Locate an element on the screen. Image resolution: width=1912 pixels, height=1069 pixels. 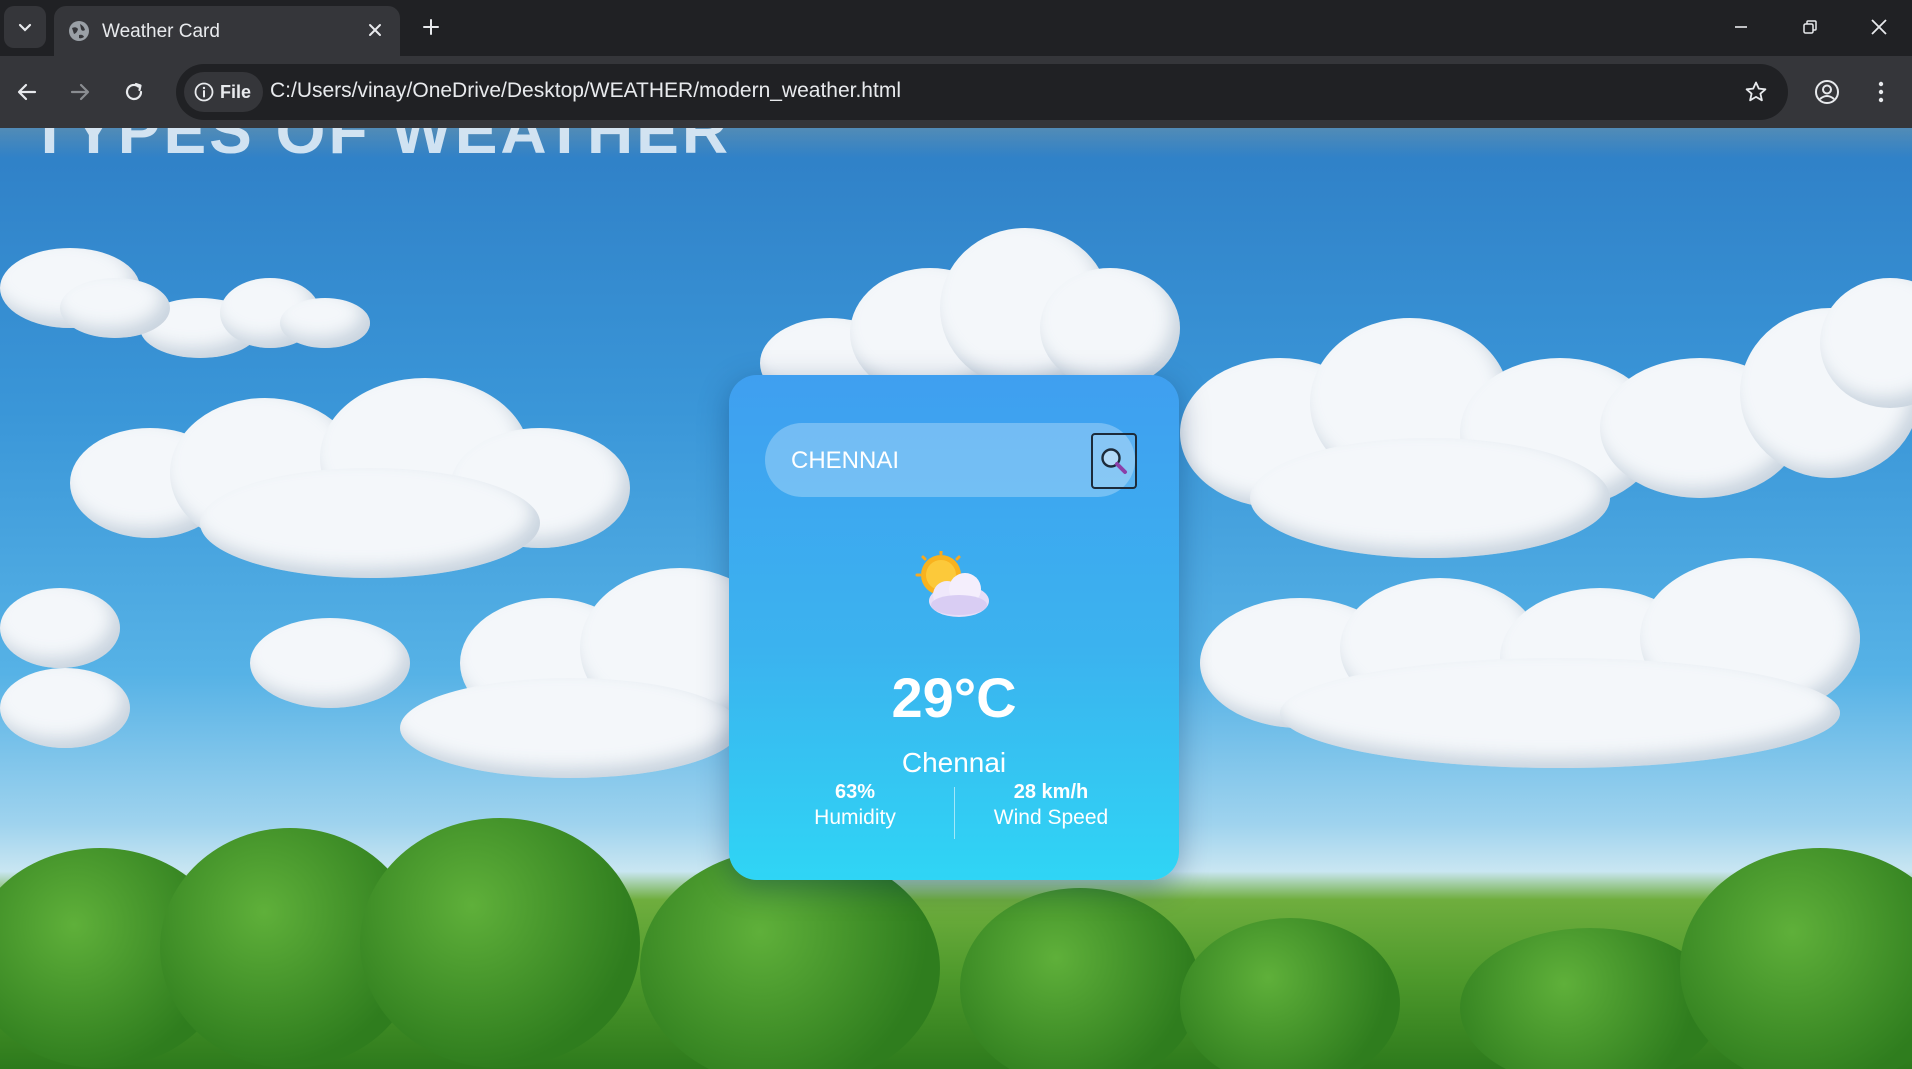
search-button is located at coordinates (1114, 461).